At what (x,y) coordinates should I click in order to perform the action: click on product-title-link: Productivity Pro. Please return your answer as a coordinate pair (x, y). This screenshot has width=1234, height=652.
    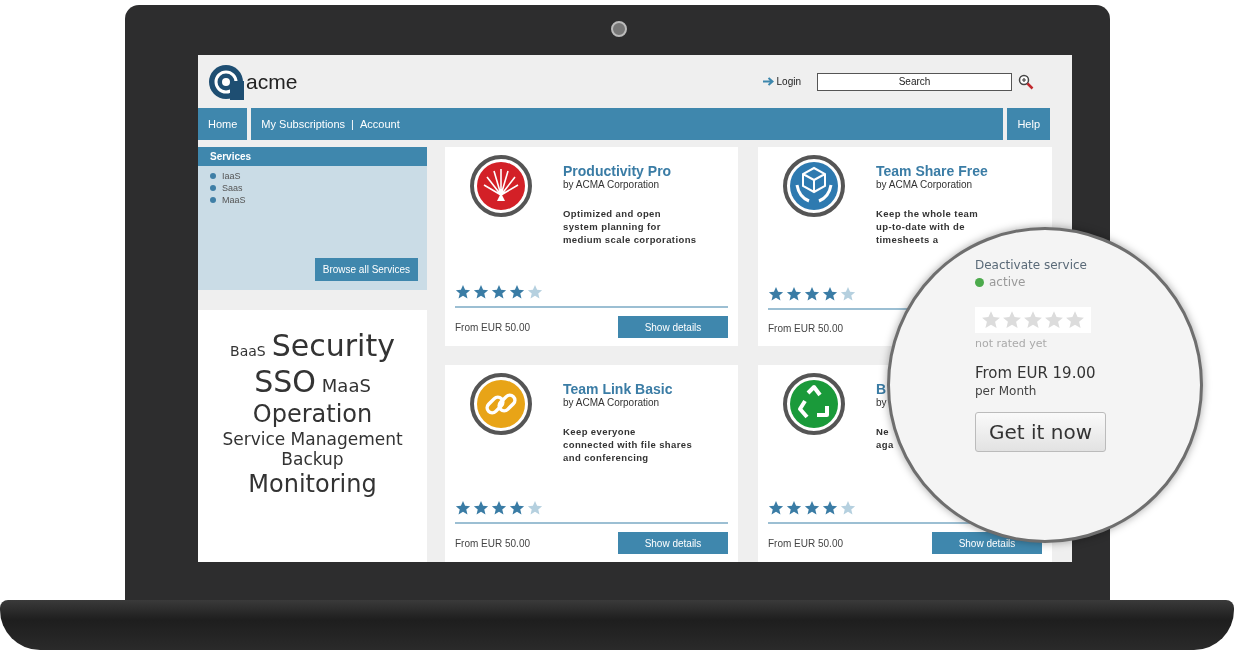
    Looking at the image, I should click on (617, 171).